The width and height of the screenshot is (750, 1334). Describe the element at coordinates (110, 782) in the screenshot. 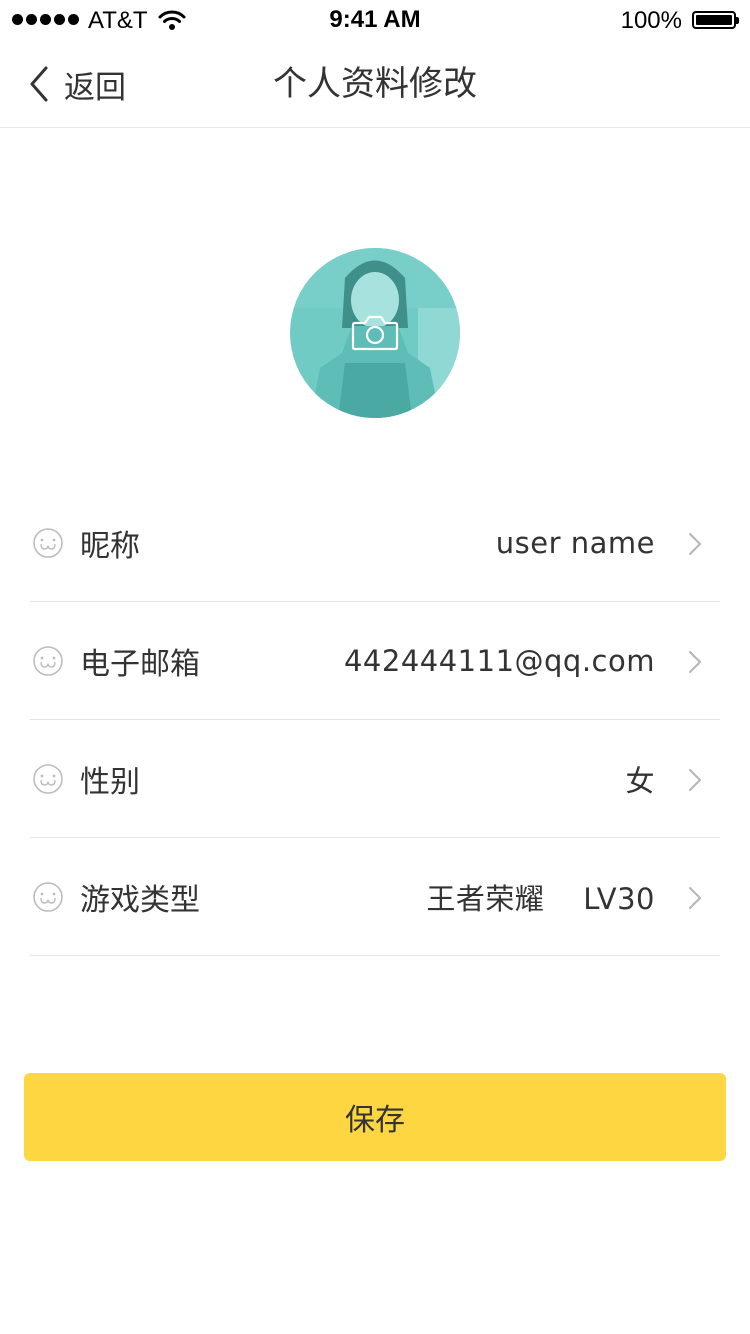

I see `gender-label: 性别` at that location.